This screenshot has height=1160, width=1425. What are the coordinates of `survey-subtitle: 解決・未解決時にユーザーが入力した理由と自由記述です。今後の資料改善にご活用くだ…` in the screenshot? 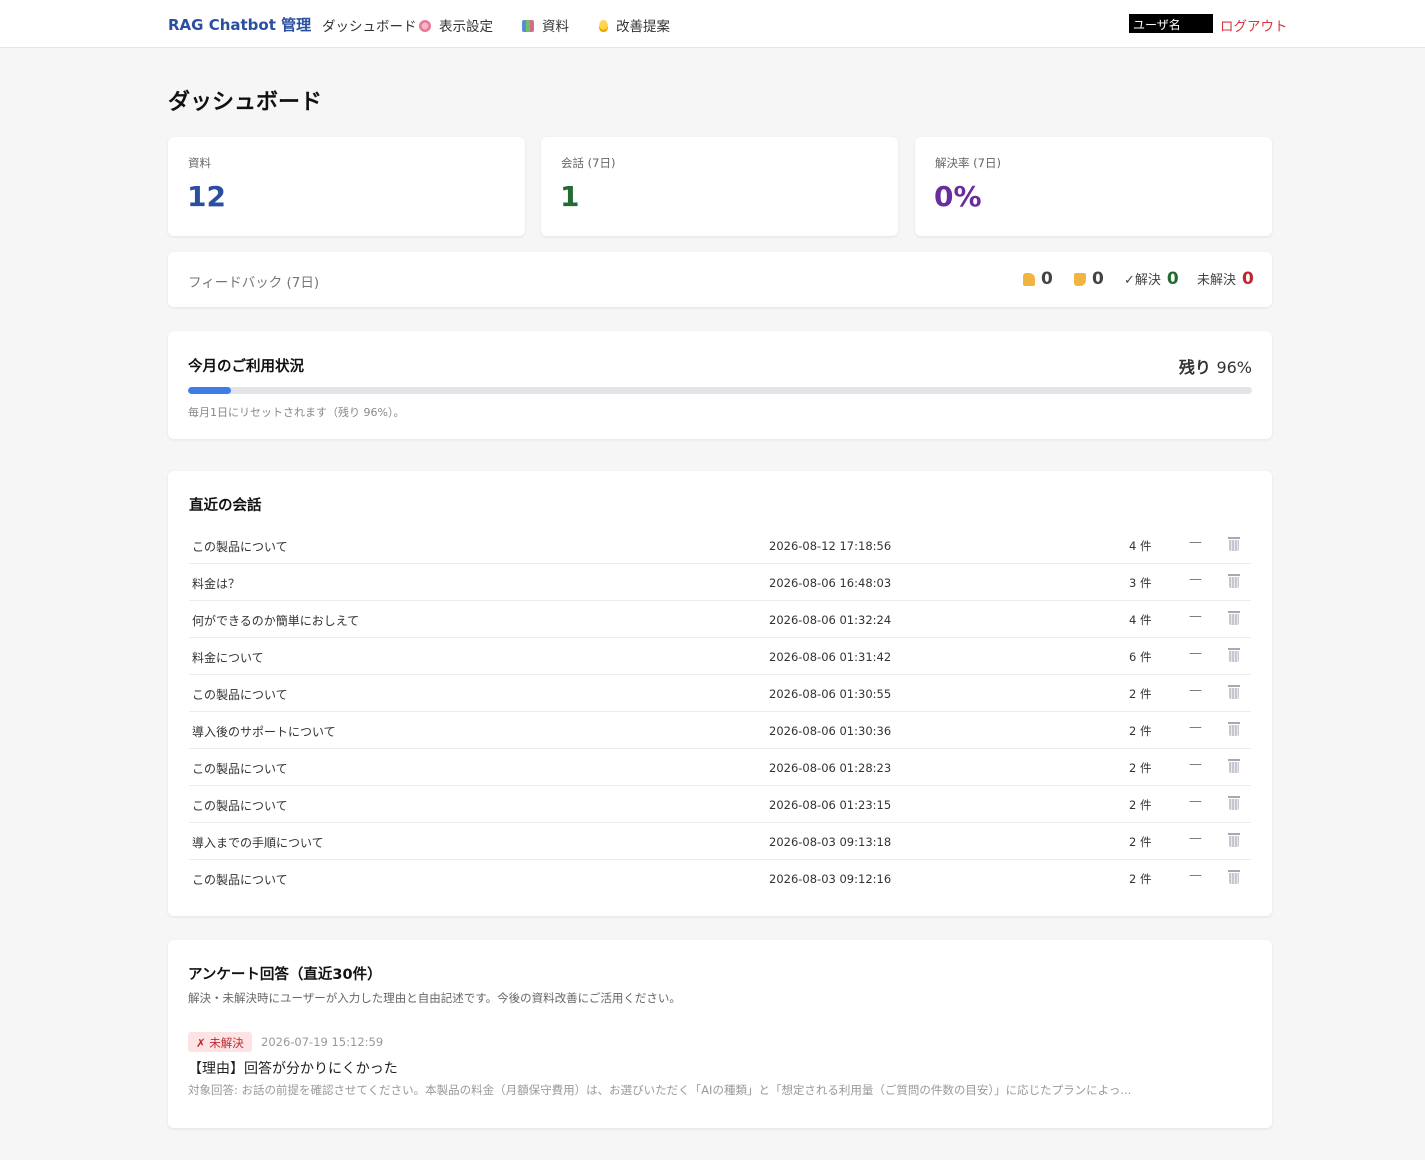 It's located at (434, 998).